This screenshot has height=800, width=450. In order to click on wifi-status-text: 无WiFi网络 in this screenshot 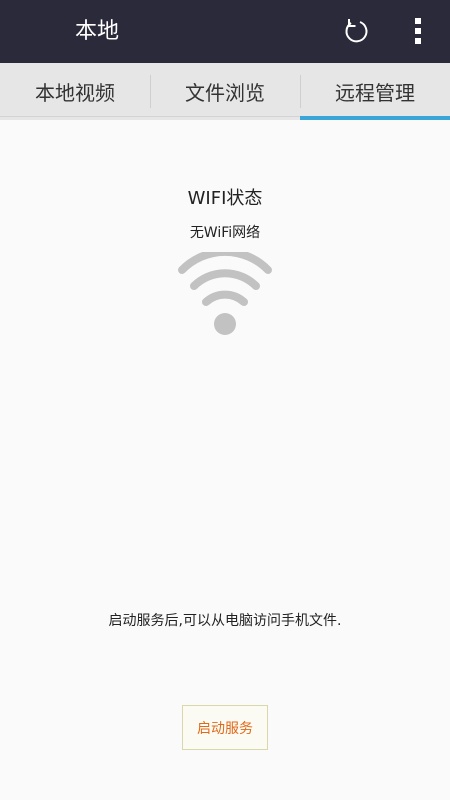, I will do `click(225, 233)`.